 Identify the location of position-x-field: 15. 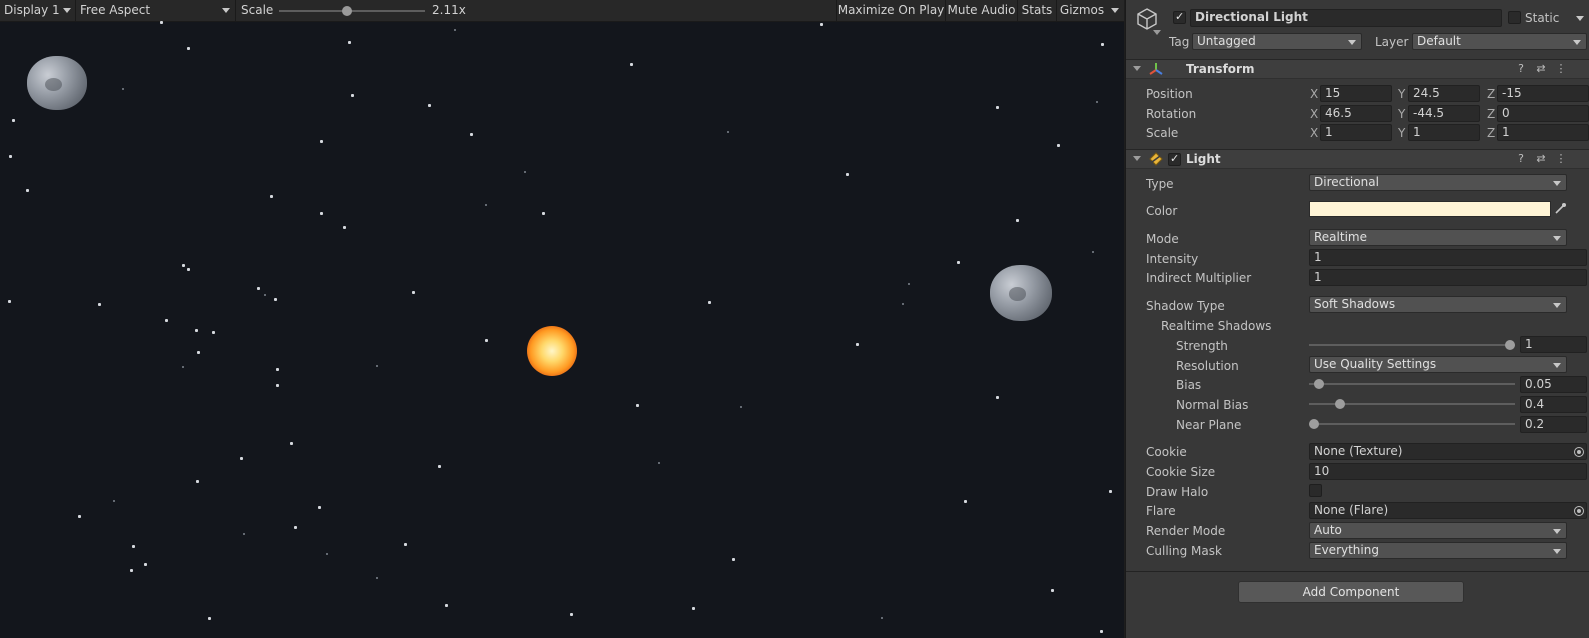
(1356, 93).